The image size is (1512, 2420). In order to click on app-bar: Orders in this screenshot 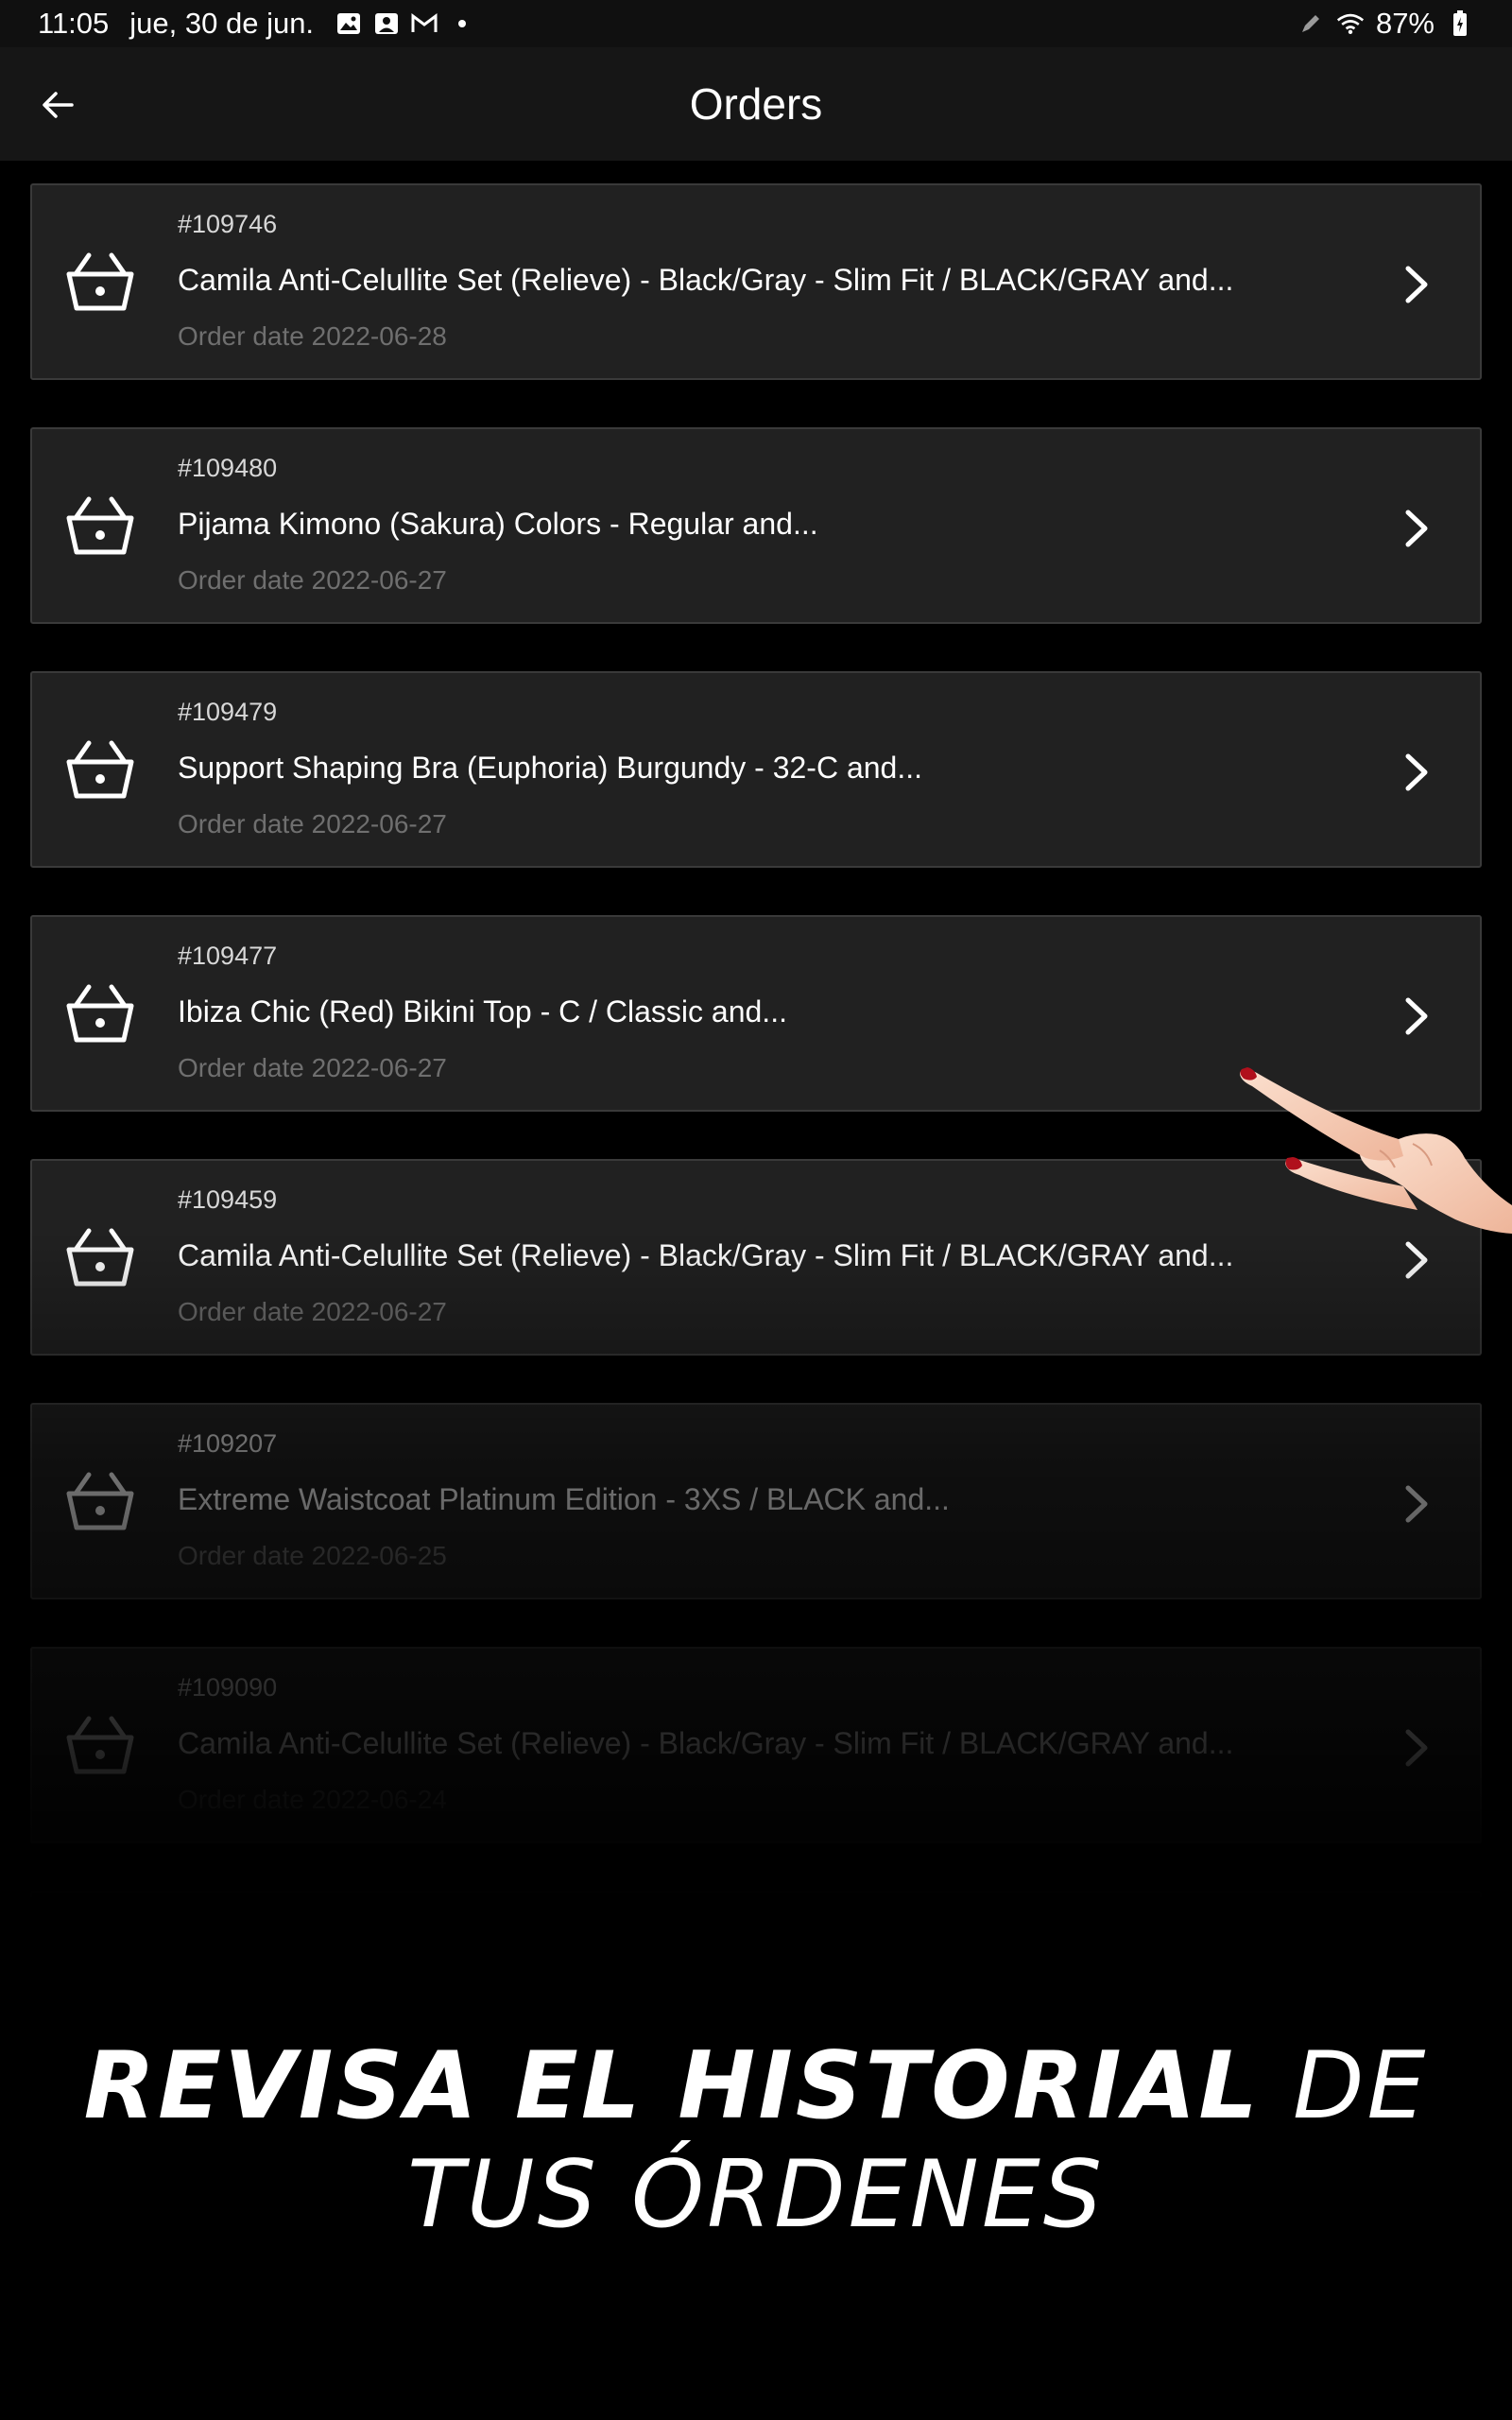, I will do `click(756, 104)`.